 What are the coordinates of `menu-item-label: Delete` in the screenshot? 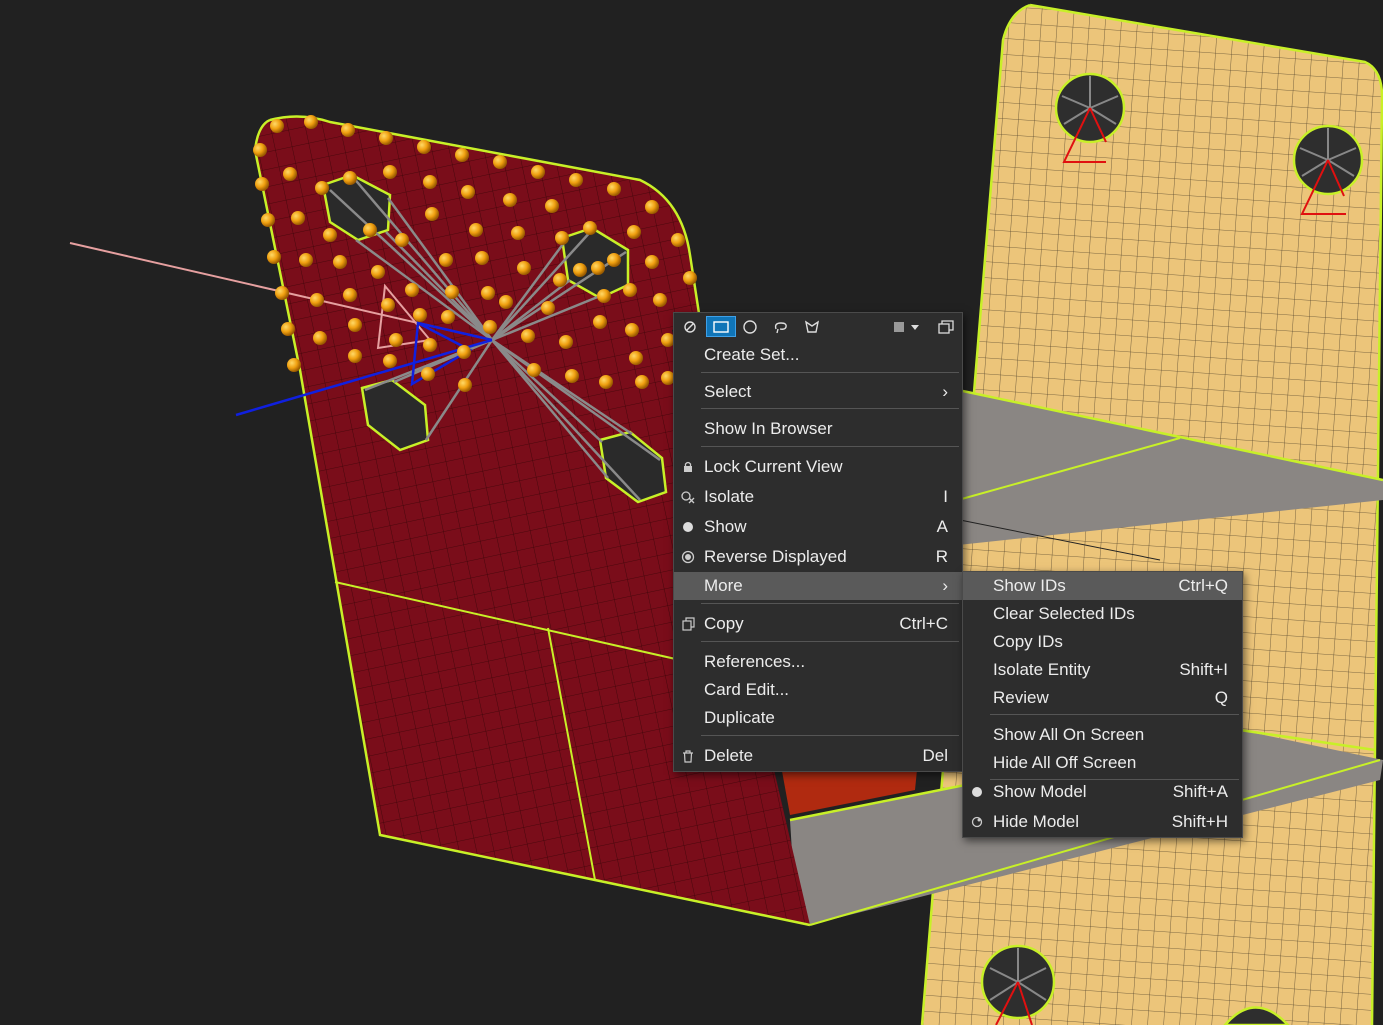 It's located at (729, 755).